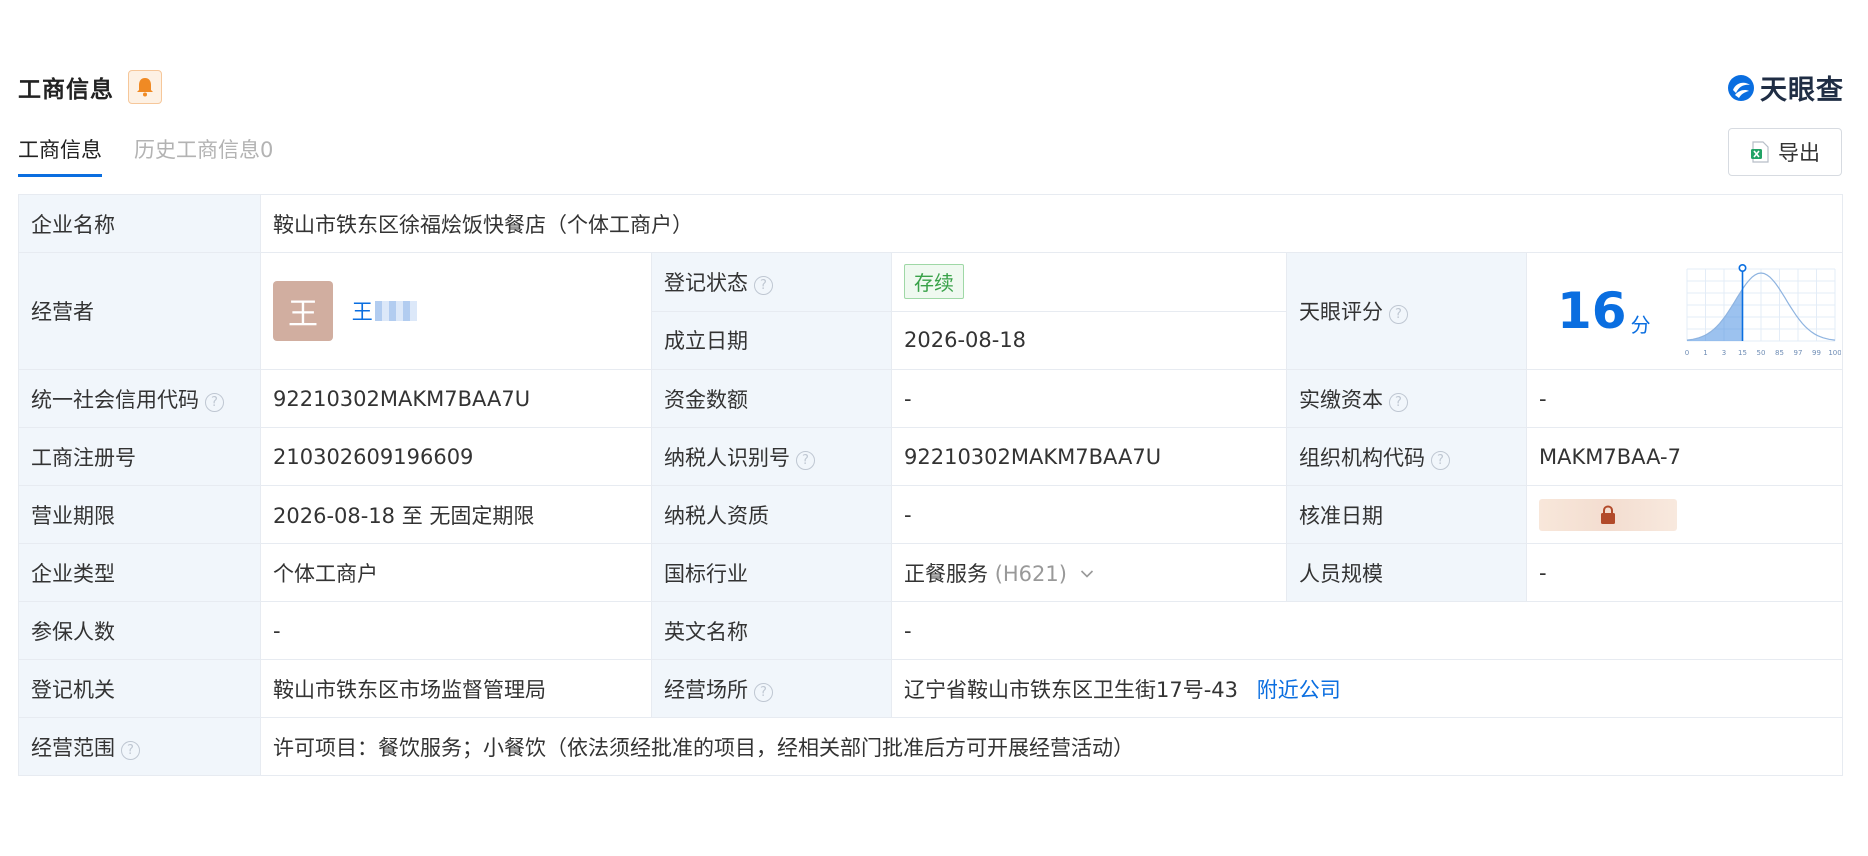 The height and width of the screenshot is (856, 1868). I want to click on established-date: 2026-08-18, so click(1089, 340).